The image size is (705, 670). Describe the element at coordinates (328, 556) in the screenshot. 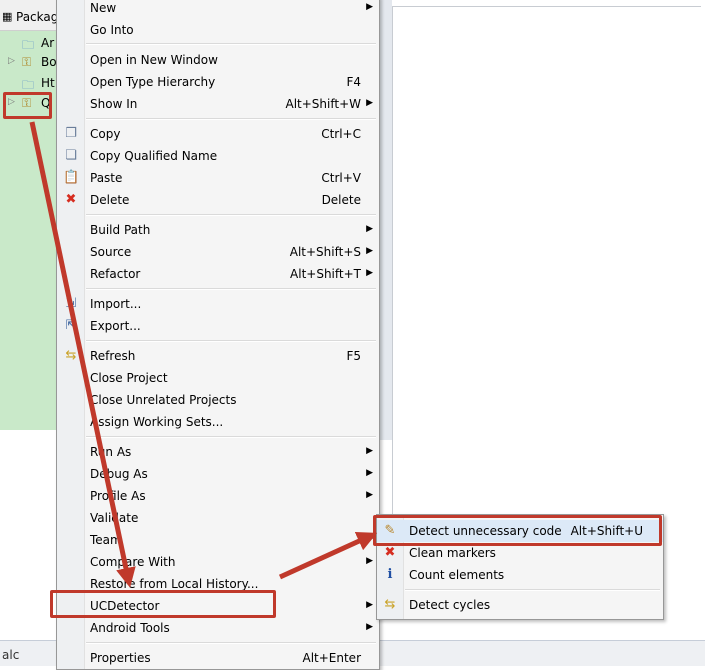

I see `annotation-arrow-to-detect-code` at that location.